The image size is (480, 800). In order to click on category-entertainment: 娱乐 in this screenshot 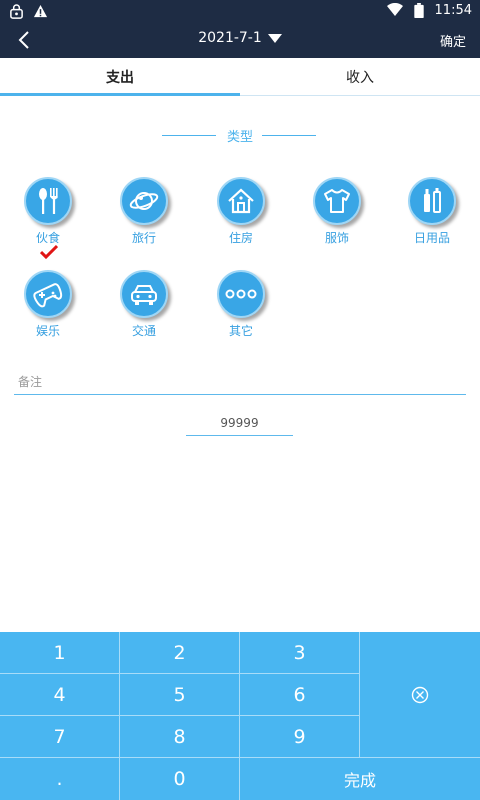, I will do `click(48, 304)`.